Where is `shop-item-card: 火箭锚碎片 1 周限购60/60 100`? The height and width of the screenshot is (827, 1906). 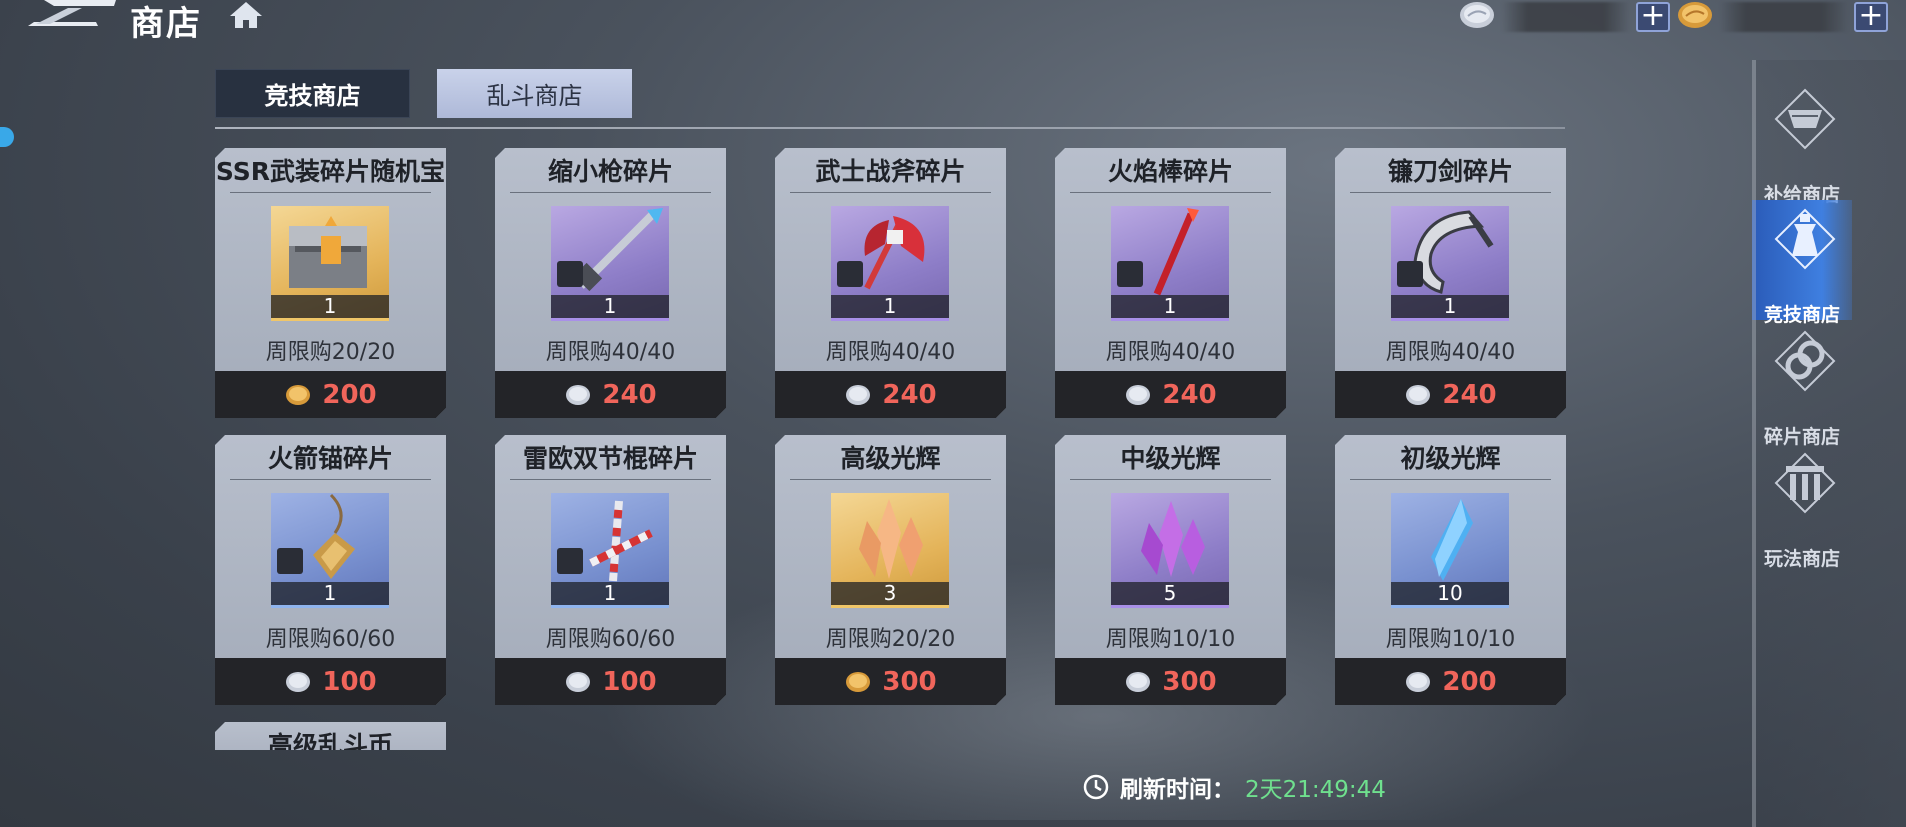
shop-item-card: 火箭锚碎片 1 周限购60/60 100 is located at coordinates (330, 570).